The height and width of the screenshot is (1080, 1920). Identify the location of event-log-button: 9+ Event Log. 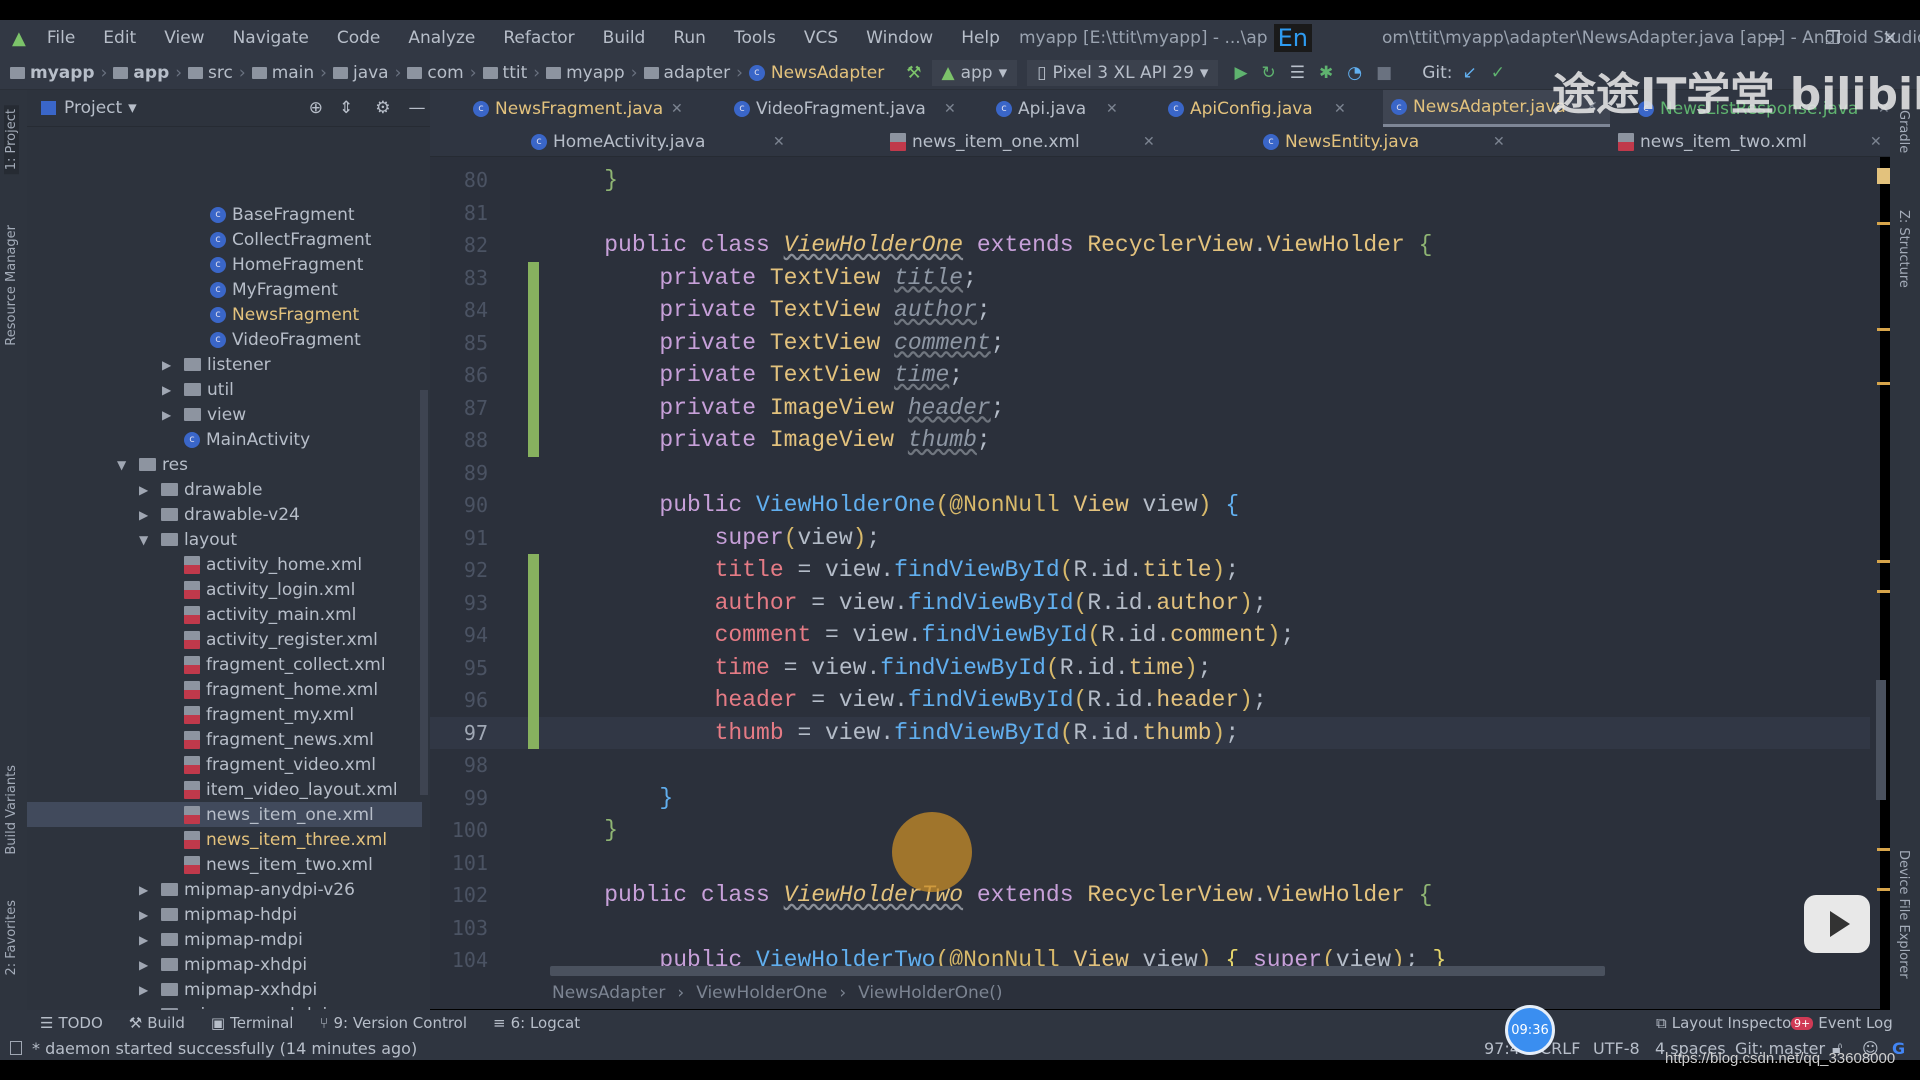
(1842, 1023).